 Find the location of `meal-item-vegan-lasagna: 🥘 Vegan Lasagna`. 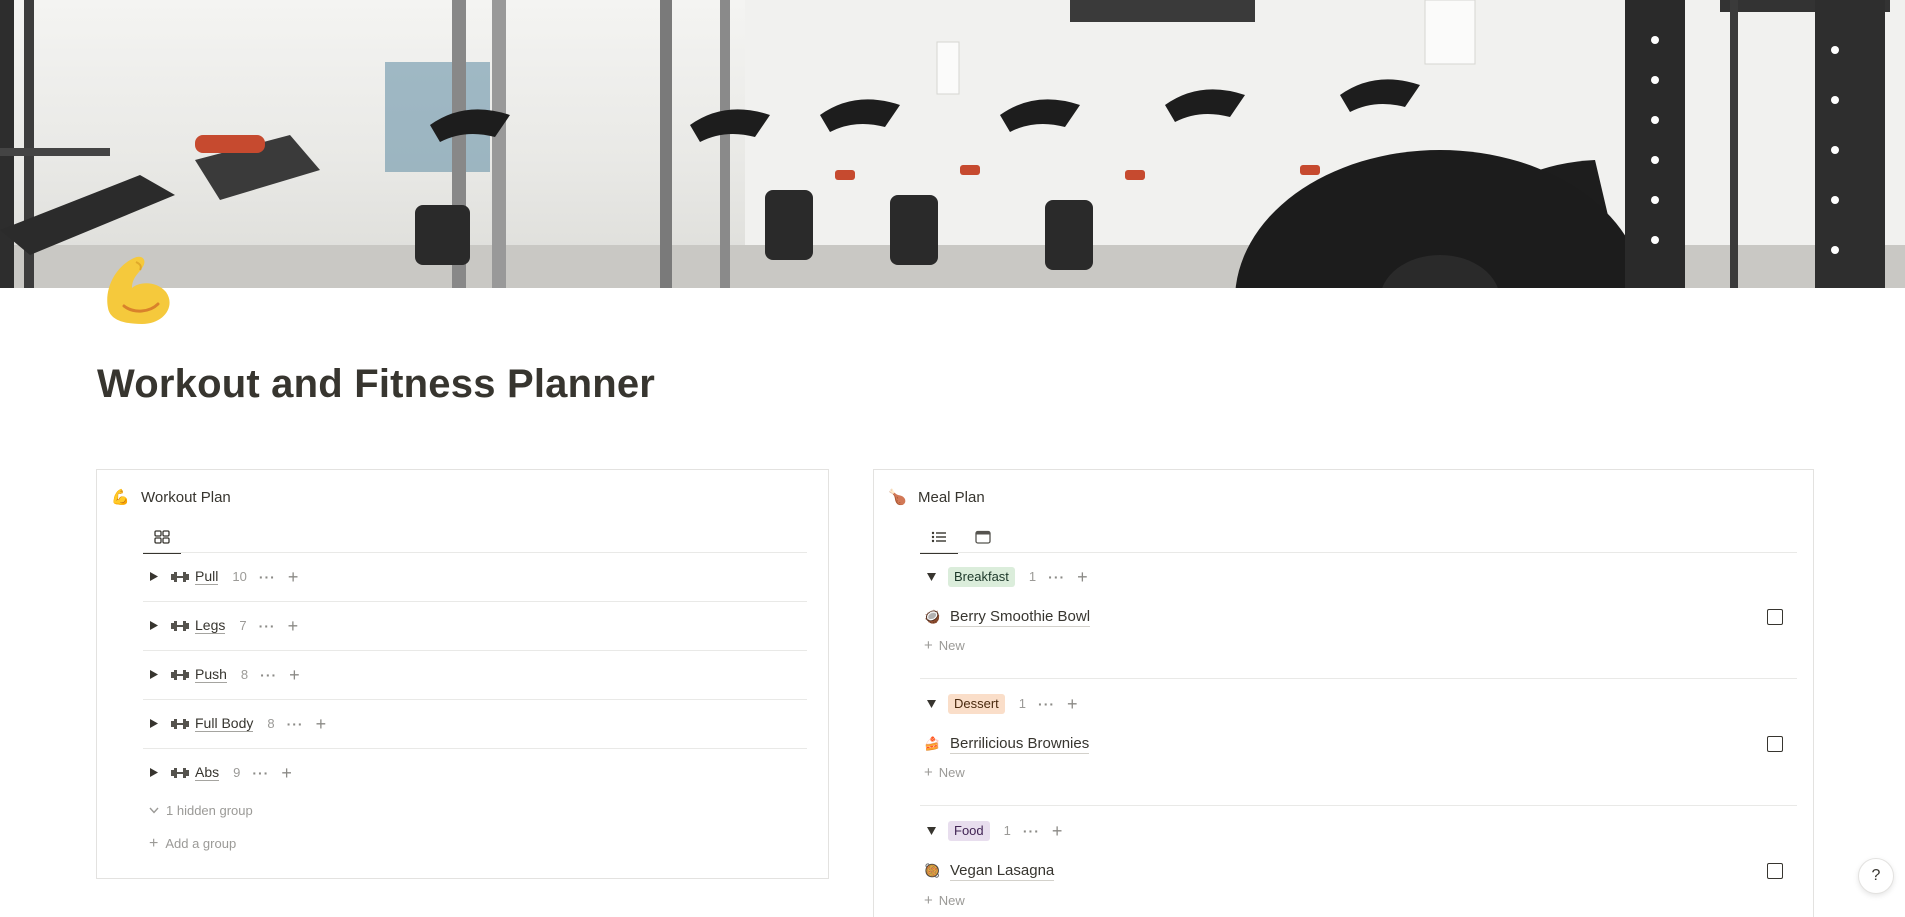

meal-item-vegan-lasagna: 🥘 Vegan Lasagna is located at coordinates (989, 871).